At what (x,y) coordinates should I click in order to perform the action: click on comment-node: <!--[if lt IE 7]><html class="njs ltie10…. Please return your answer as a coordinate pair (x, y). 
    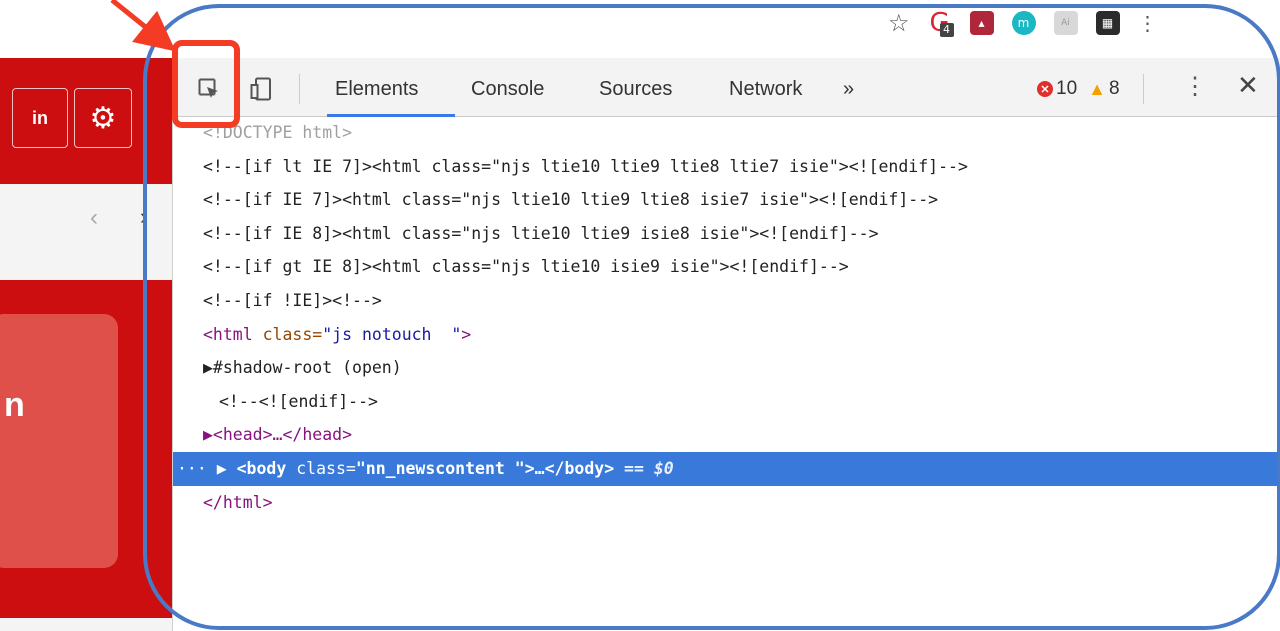
    Looking at the image, I should click on (585, 166).